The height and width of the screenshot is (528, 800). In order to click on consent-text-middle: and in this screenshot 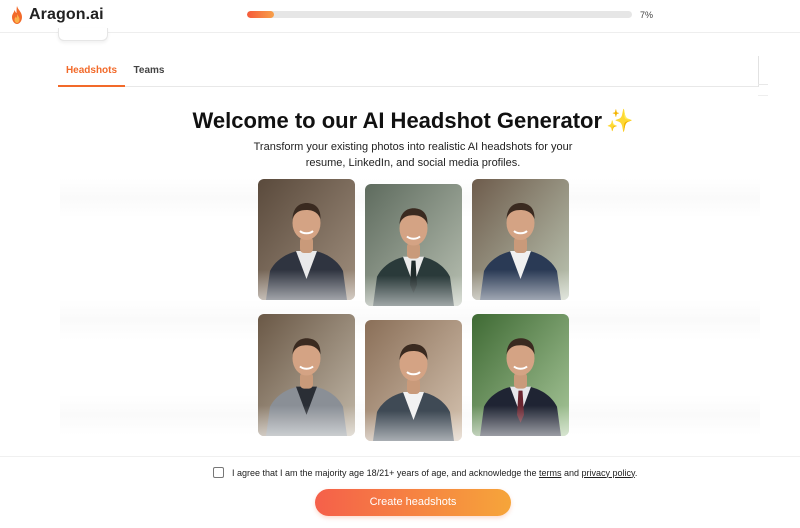, I will do `click(571, 472)`.